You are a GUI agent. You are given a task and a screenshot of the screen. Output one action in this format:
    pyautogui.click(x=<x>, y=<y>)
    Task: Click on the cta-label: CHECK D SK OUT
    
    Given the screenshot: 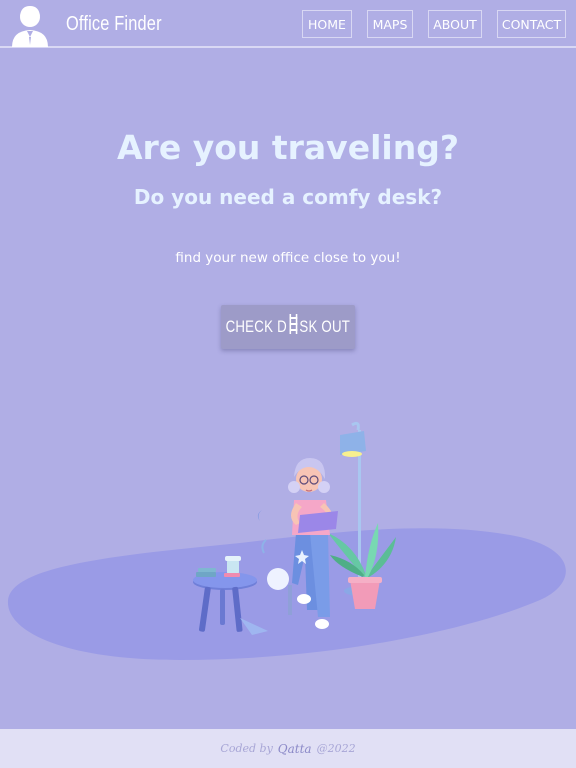 What is the action you would take?
    pyautogui.click(x=288, y=327)
    